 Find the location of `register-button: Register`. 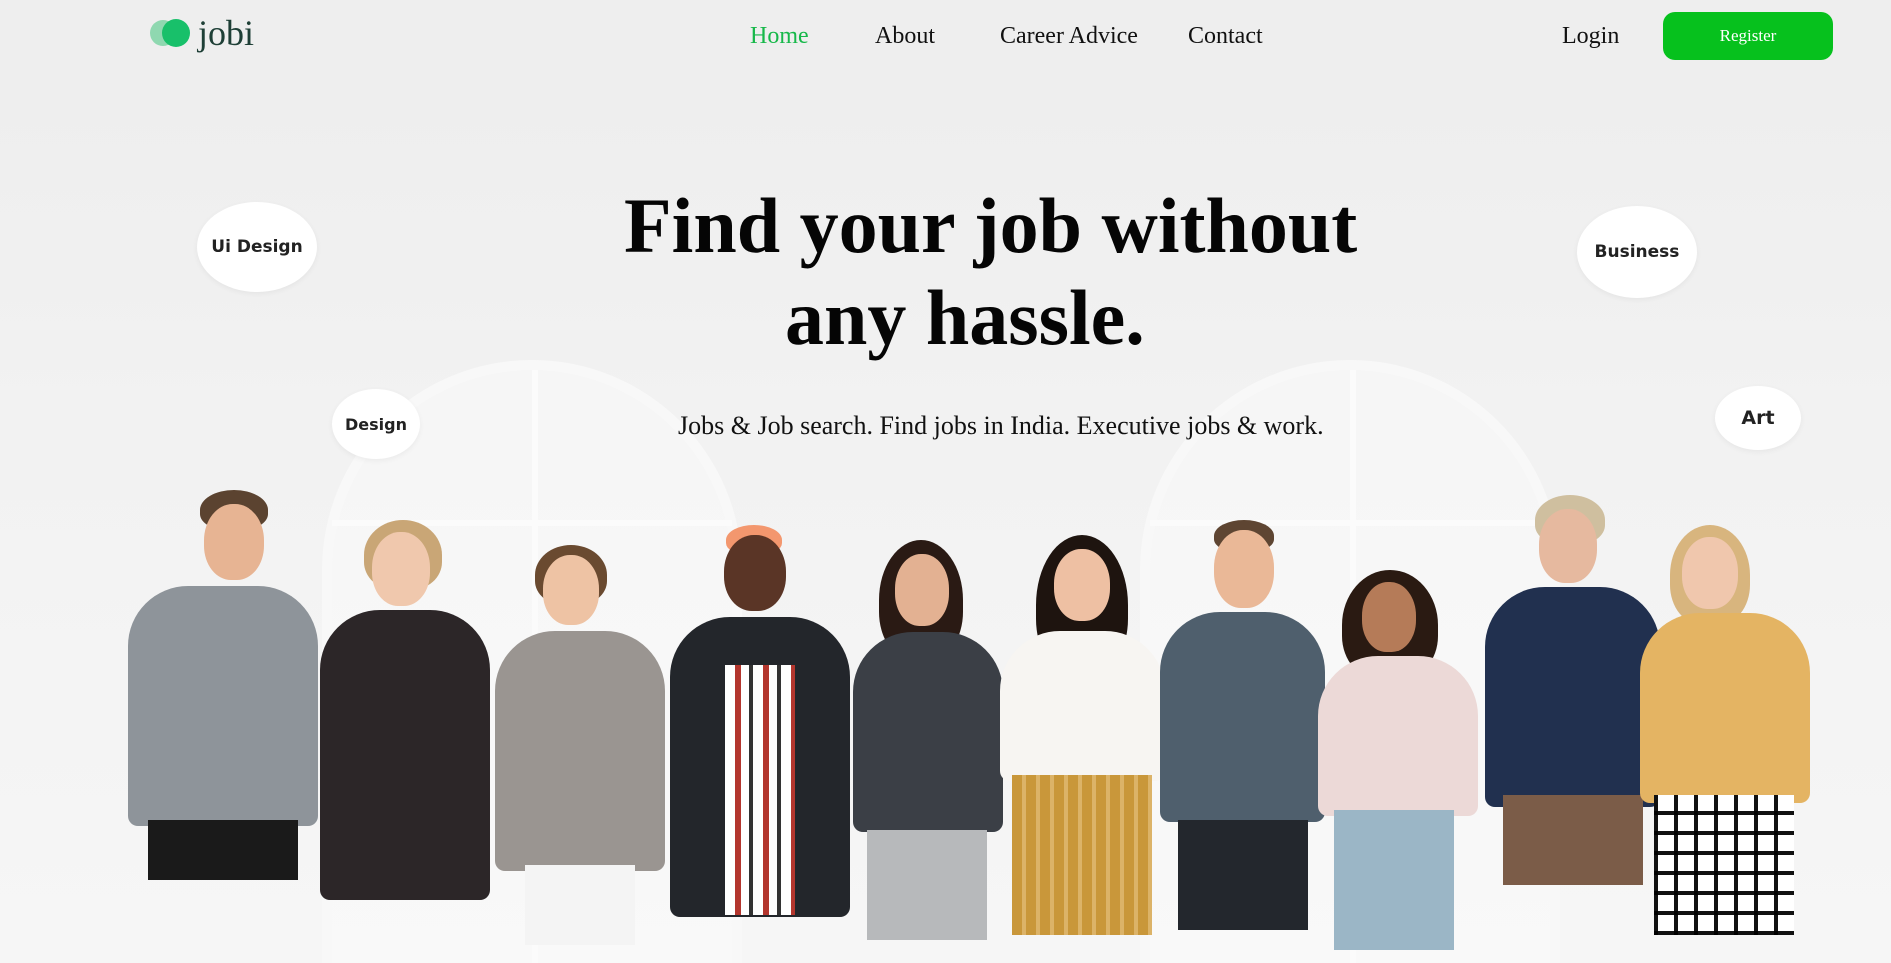

register-button: Register is located at coordinates (1748, 36).